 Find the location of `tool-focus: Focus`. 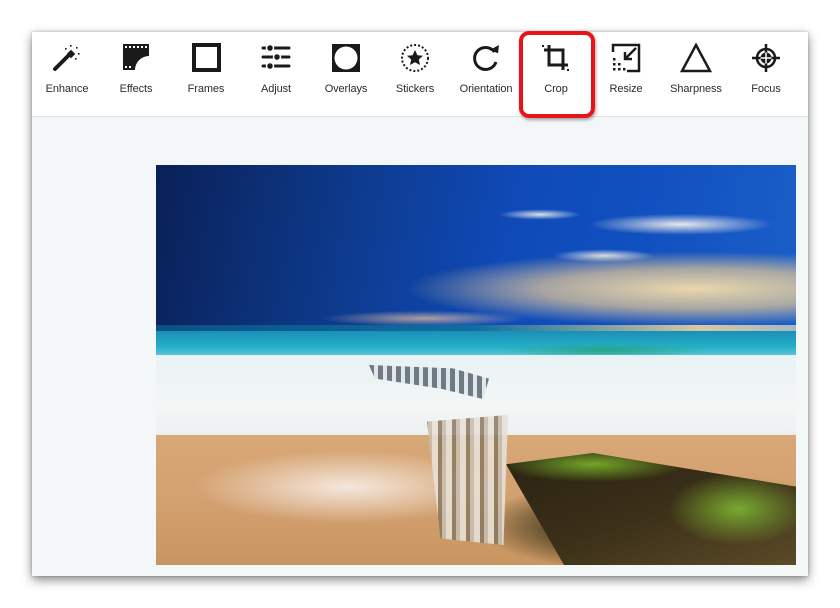

tool-focus: Focus is located at coordinates (766, 74).